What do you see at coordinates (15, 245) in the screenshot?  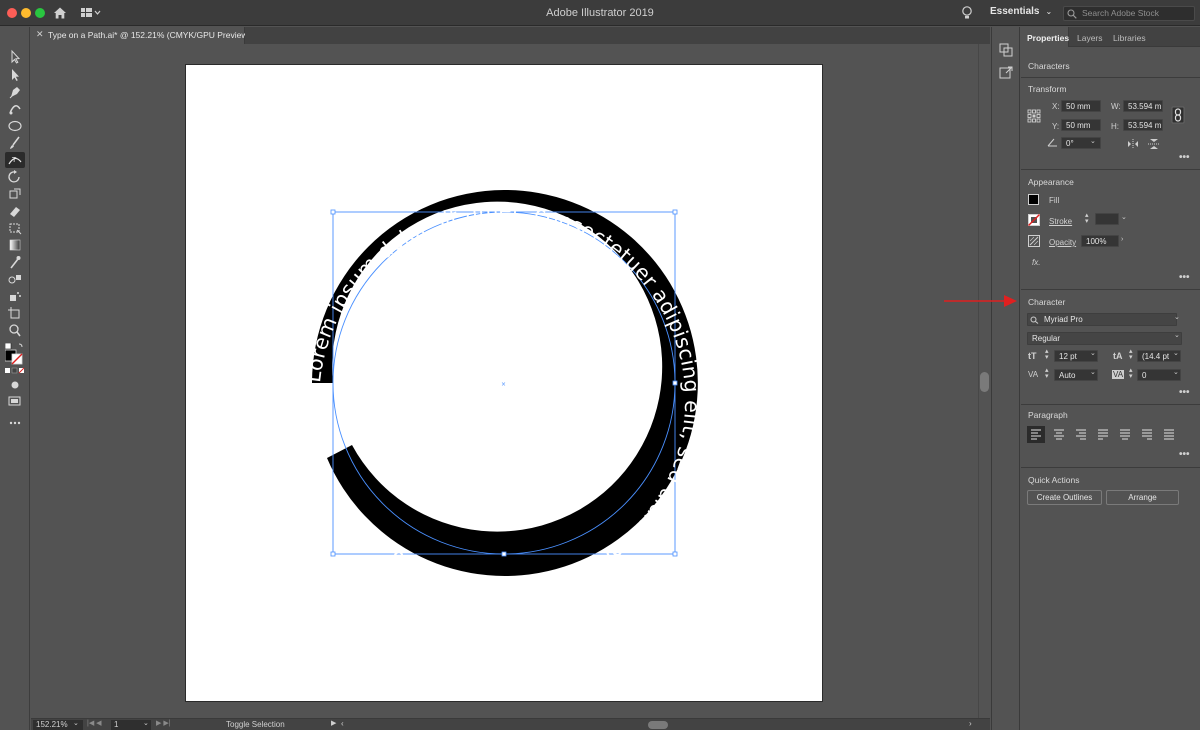 I see `gradient-tool-icon` at bounding box center [15, 245].